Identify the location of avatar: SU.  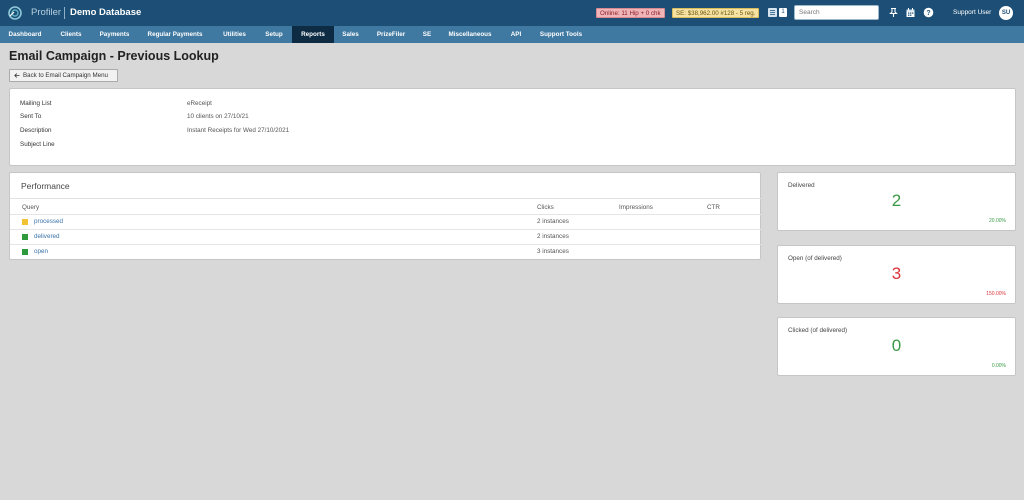
(1006, 13).